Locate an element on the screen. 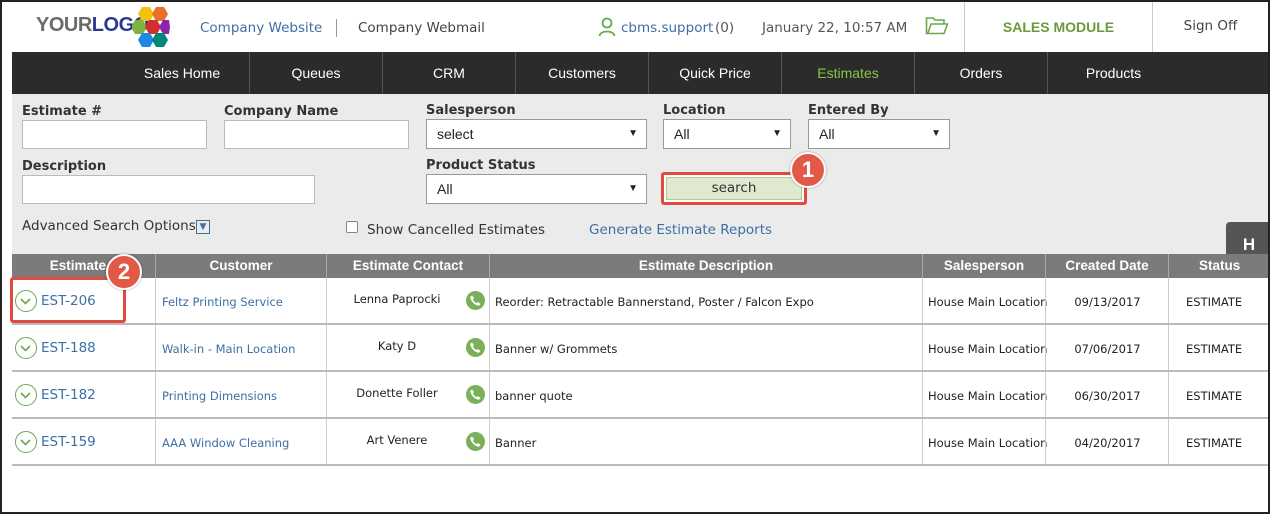  nav-item-queues: Queues is located at coordinates (315, 73).